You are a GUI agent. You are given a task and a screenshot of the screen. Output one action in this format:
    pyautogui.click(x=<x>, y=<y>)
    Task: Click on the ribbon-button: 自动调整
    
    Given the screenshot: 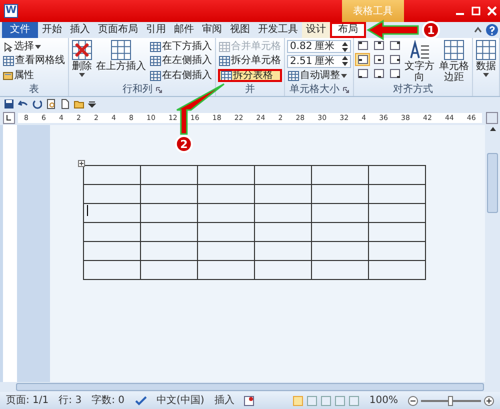 What is the action you would take?
    pyautogui.click(x=319, y=75)
    